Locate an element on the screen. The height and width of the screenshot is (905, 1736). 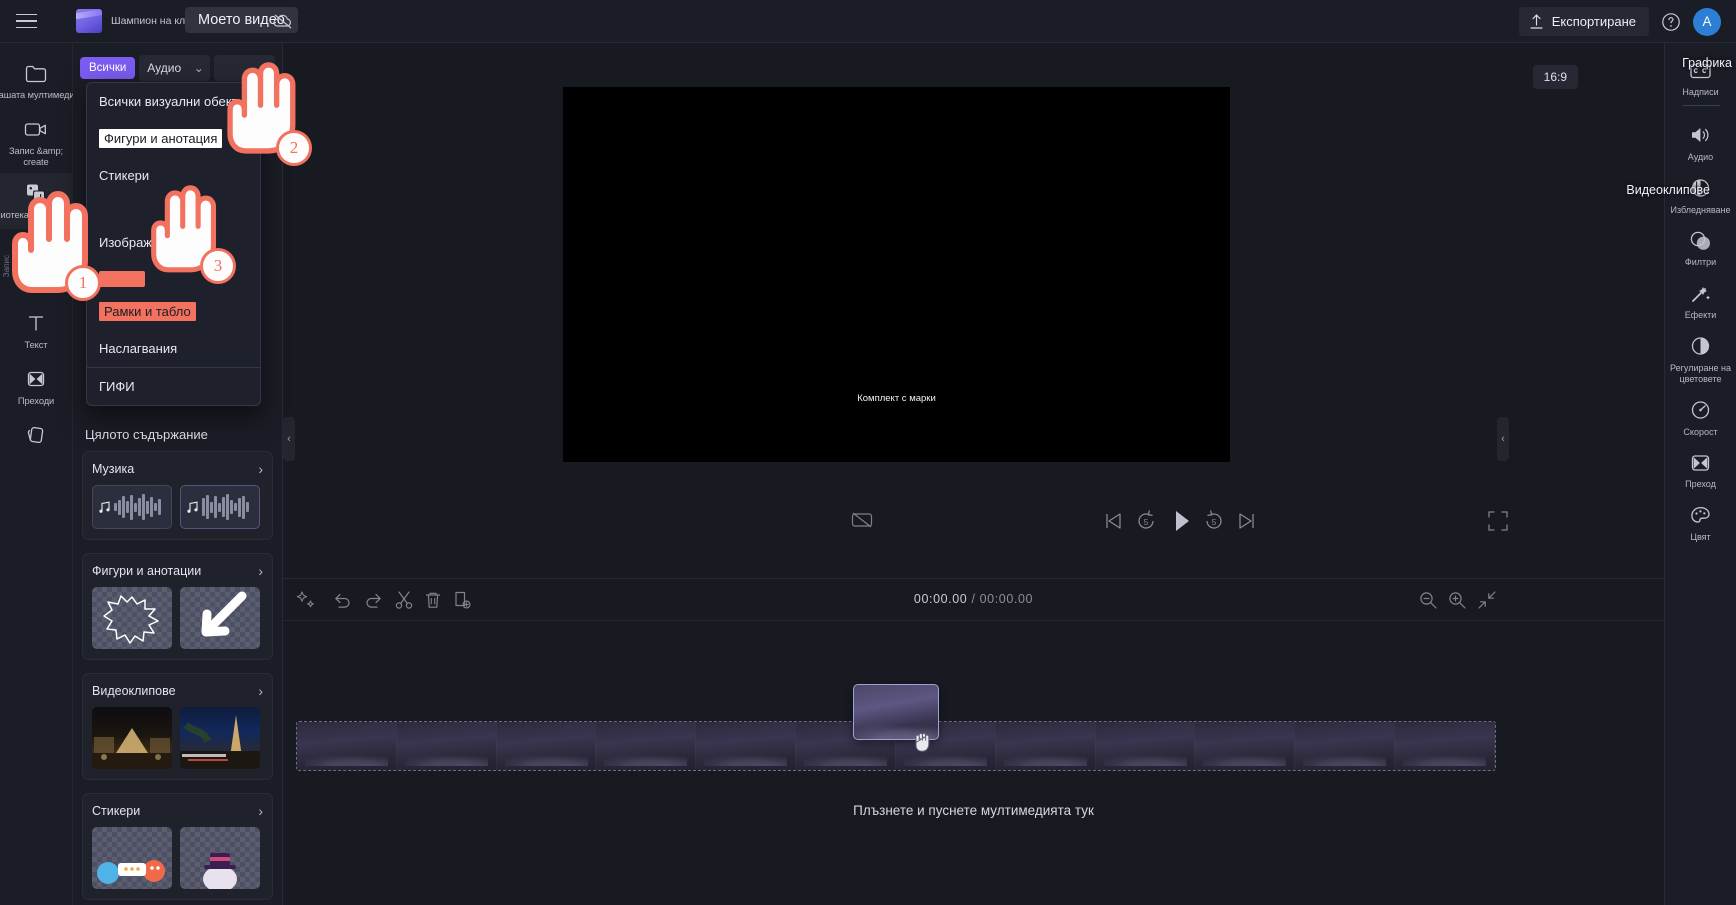
dropdown-item-giphy: ГИФИ is located at coordinates (173, 386).